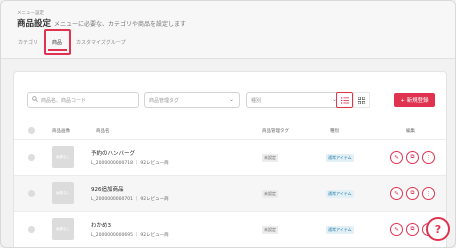  What do you see at coordinates (31, 130) in the screenshot?
I see `select-all-checkbox` at bounding box center [31, 130].